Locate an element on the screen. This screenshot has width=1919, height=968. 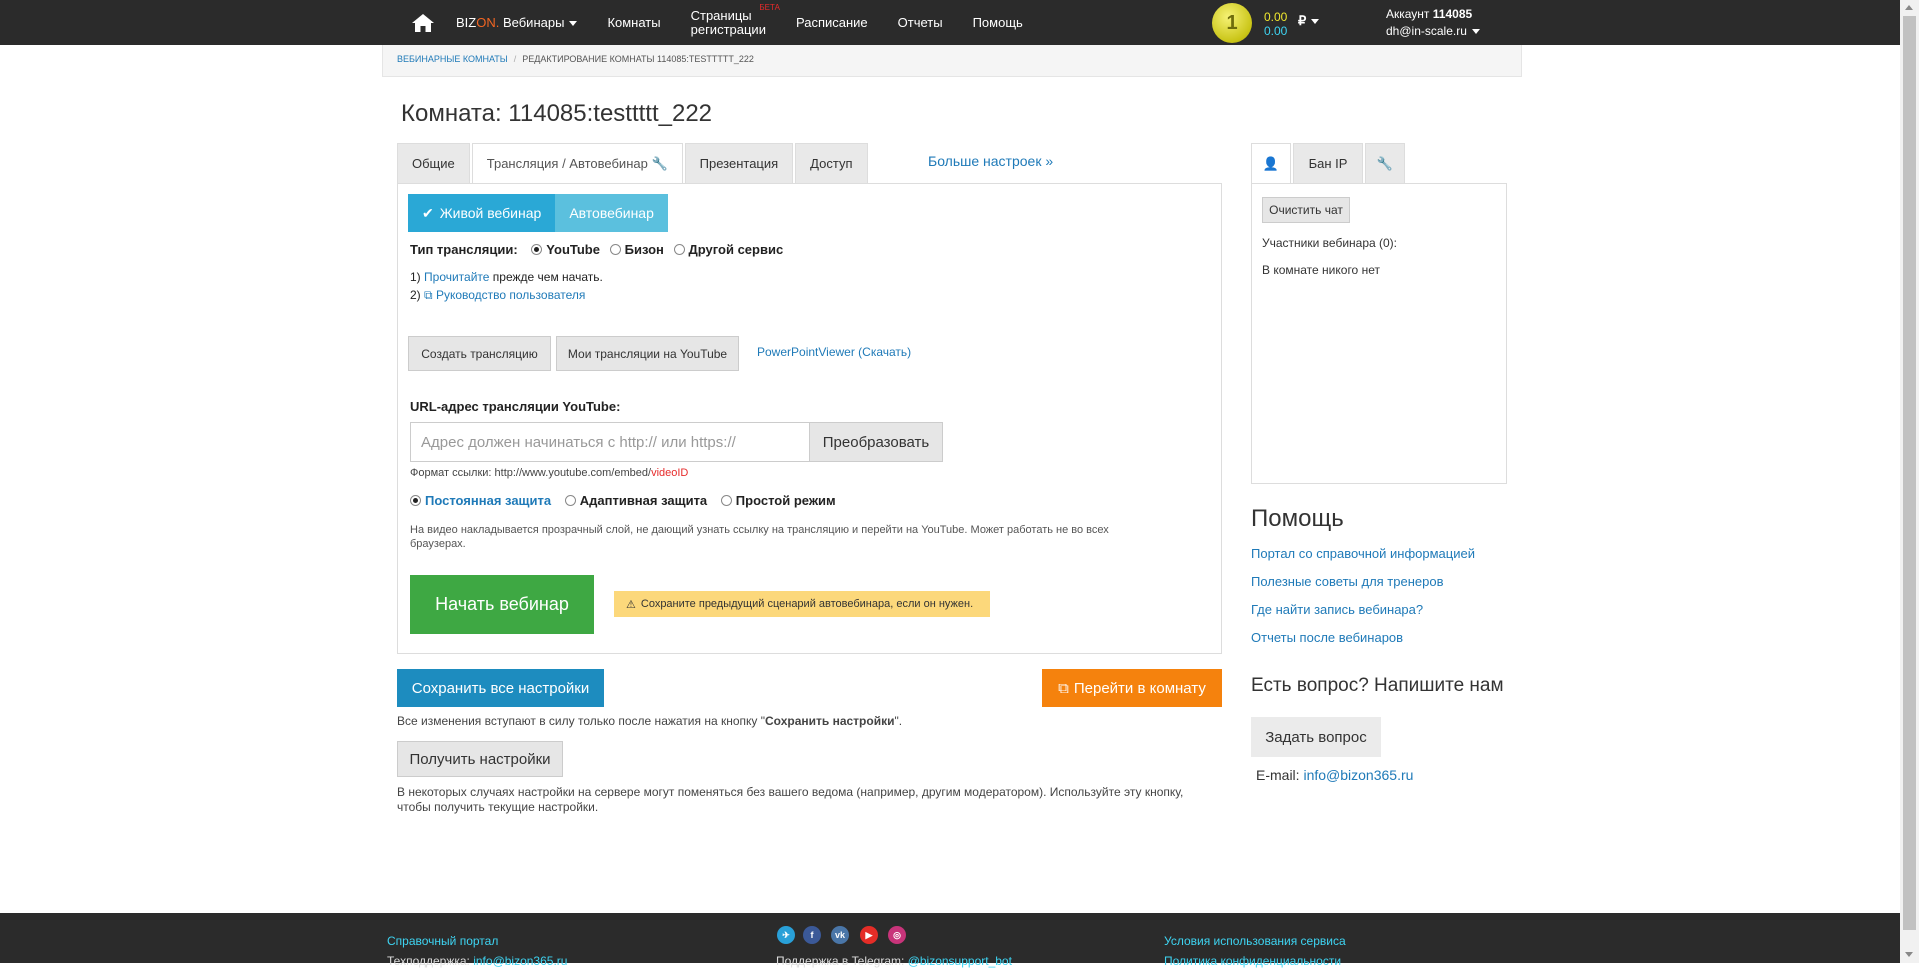
nav-reports: Отчеты is located at coordinates (920, 22).